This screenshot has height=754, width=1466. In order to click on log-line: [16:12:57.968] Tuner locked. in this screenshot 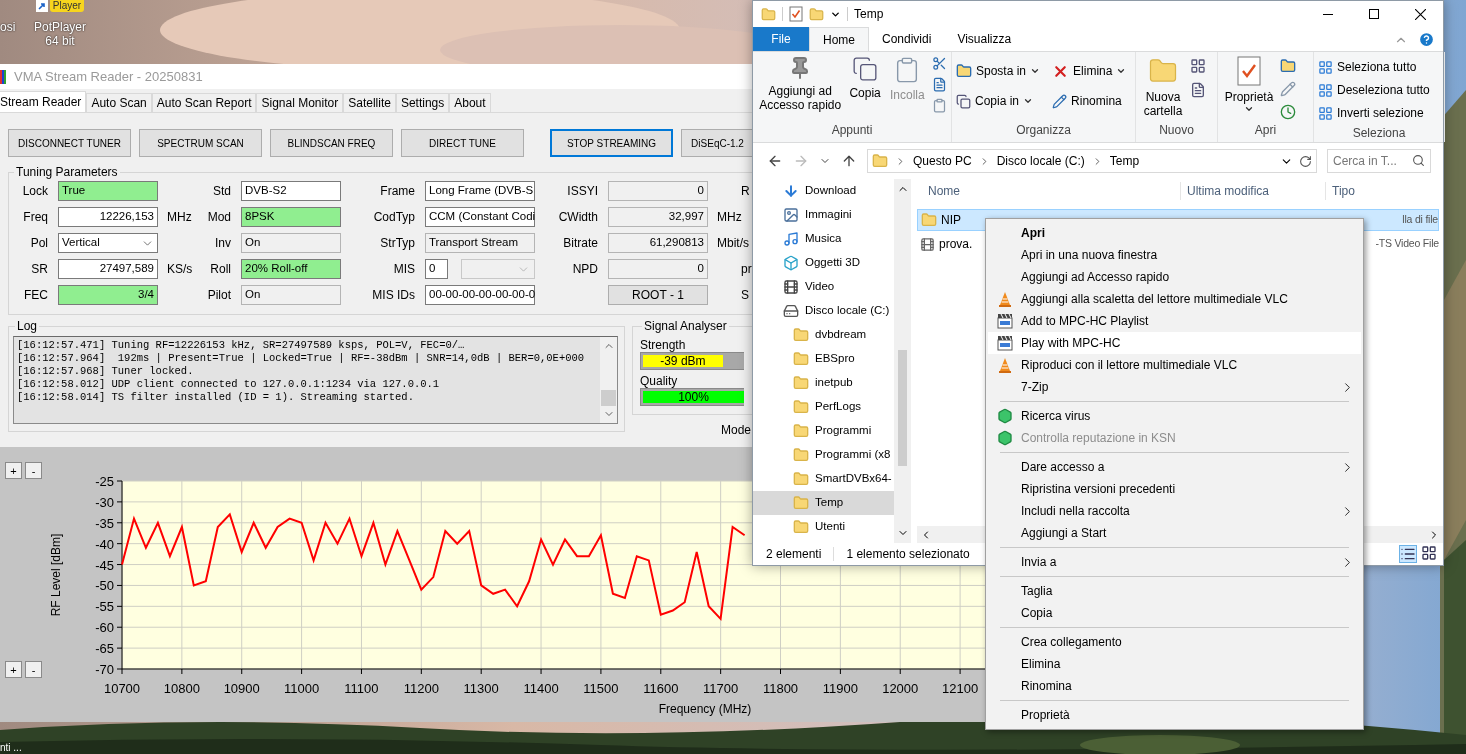, I will do `click(106, 371)`.